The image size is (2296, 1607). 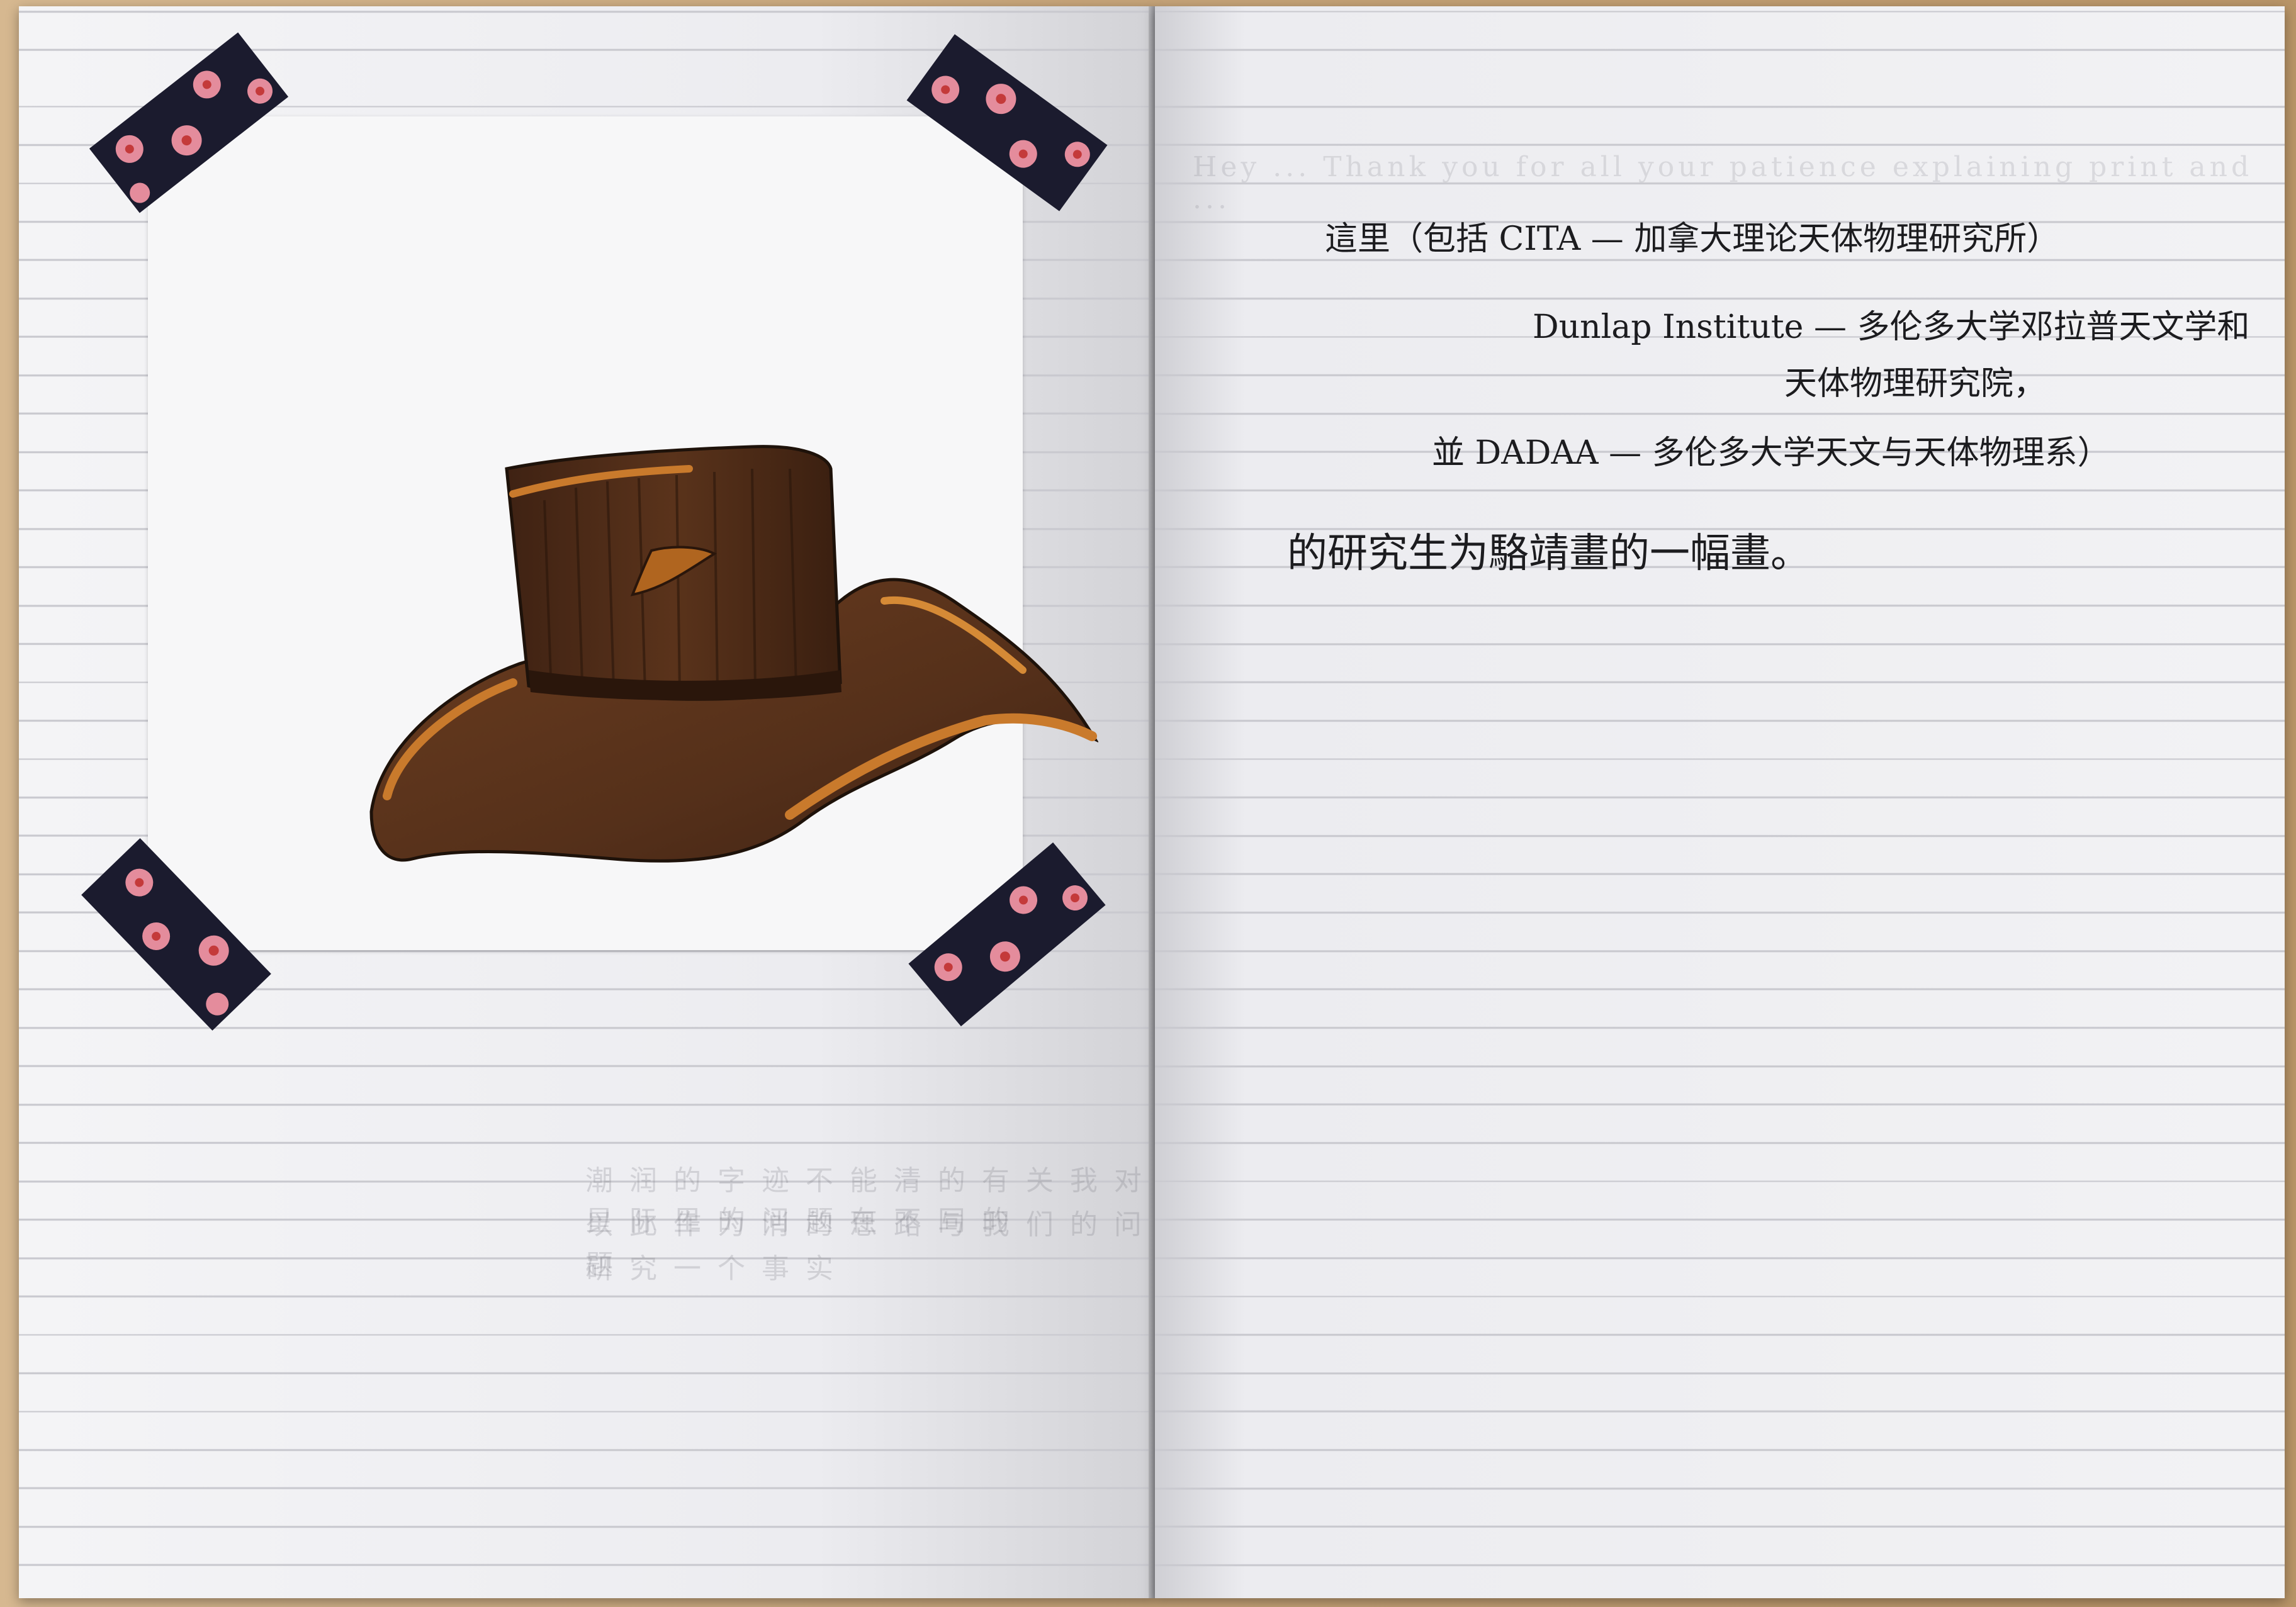 I want to click on bleed-through-text: 研 究 一 个 事 实, so click(x=711, y=1269).